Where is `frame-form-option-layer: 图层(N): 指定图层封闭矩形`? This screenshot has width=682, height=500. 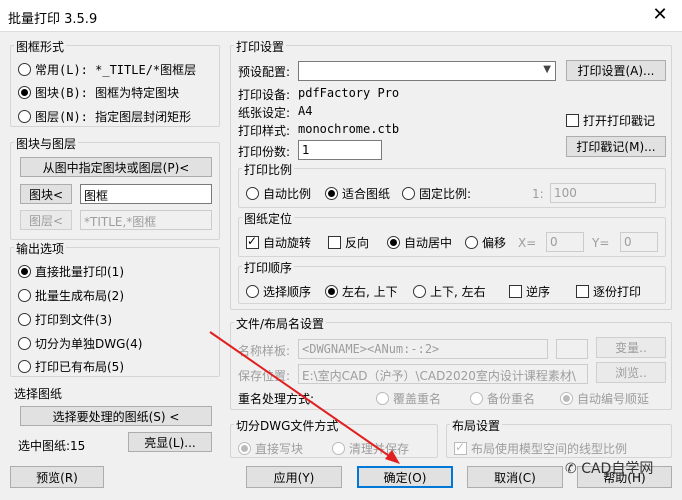
frame-form-option-layer: 图层(N): 指定图层封闭矩形 is located at coordinates (104, 116).